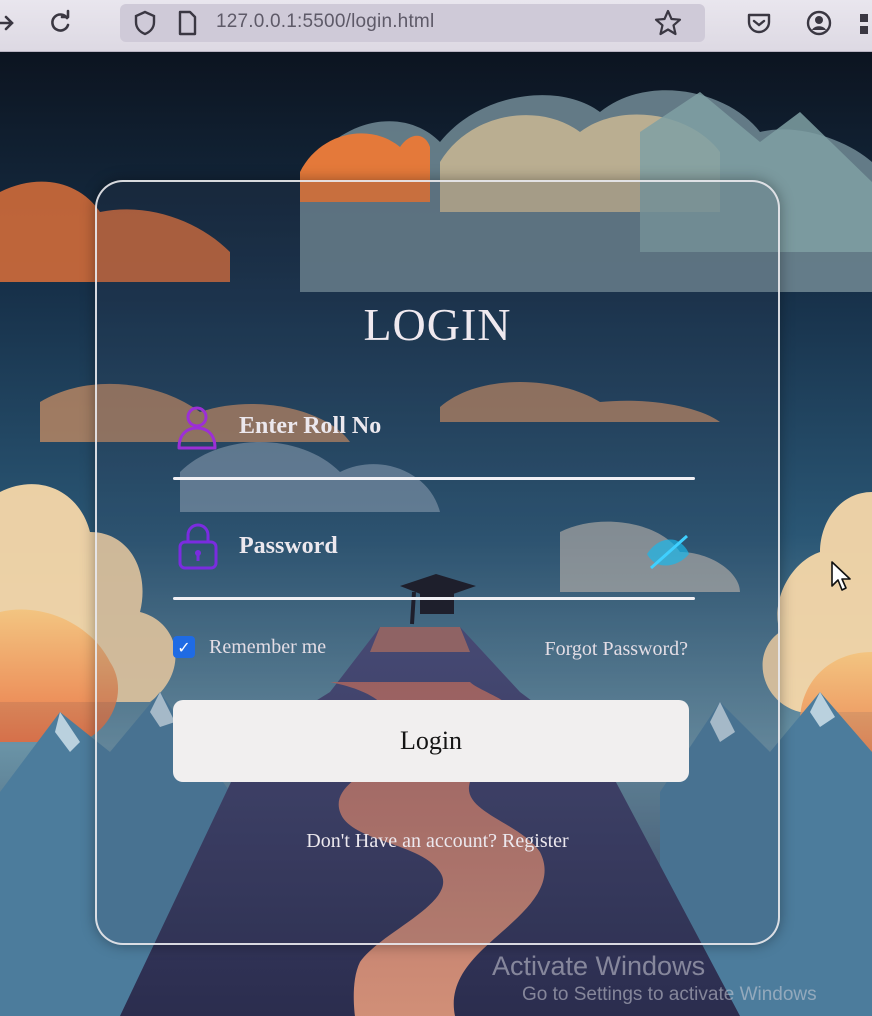 The width and height of the screenshot is (872, 1016). Describe the element at coordinates (145, 23) in the screenshot. I see `shield-icon` at that location.